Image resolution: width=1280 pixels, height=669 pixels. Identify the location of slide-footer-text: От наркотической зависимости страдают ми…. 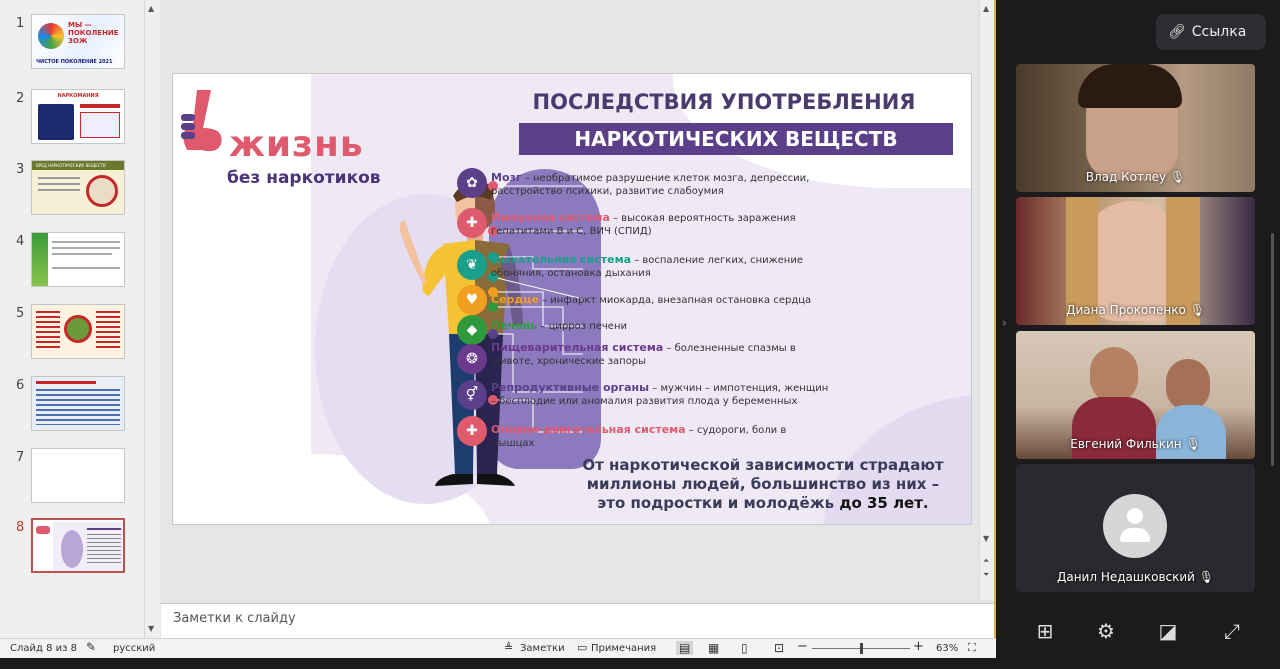
(763, 484).